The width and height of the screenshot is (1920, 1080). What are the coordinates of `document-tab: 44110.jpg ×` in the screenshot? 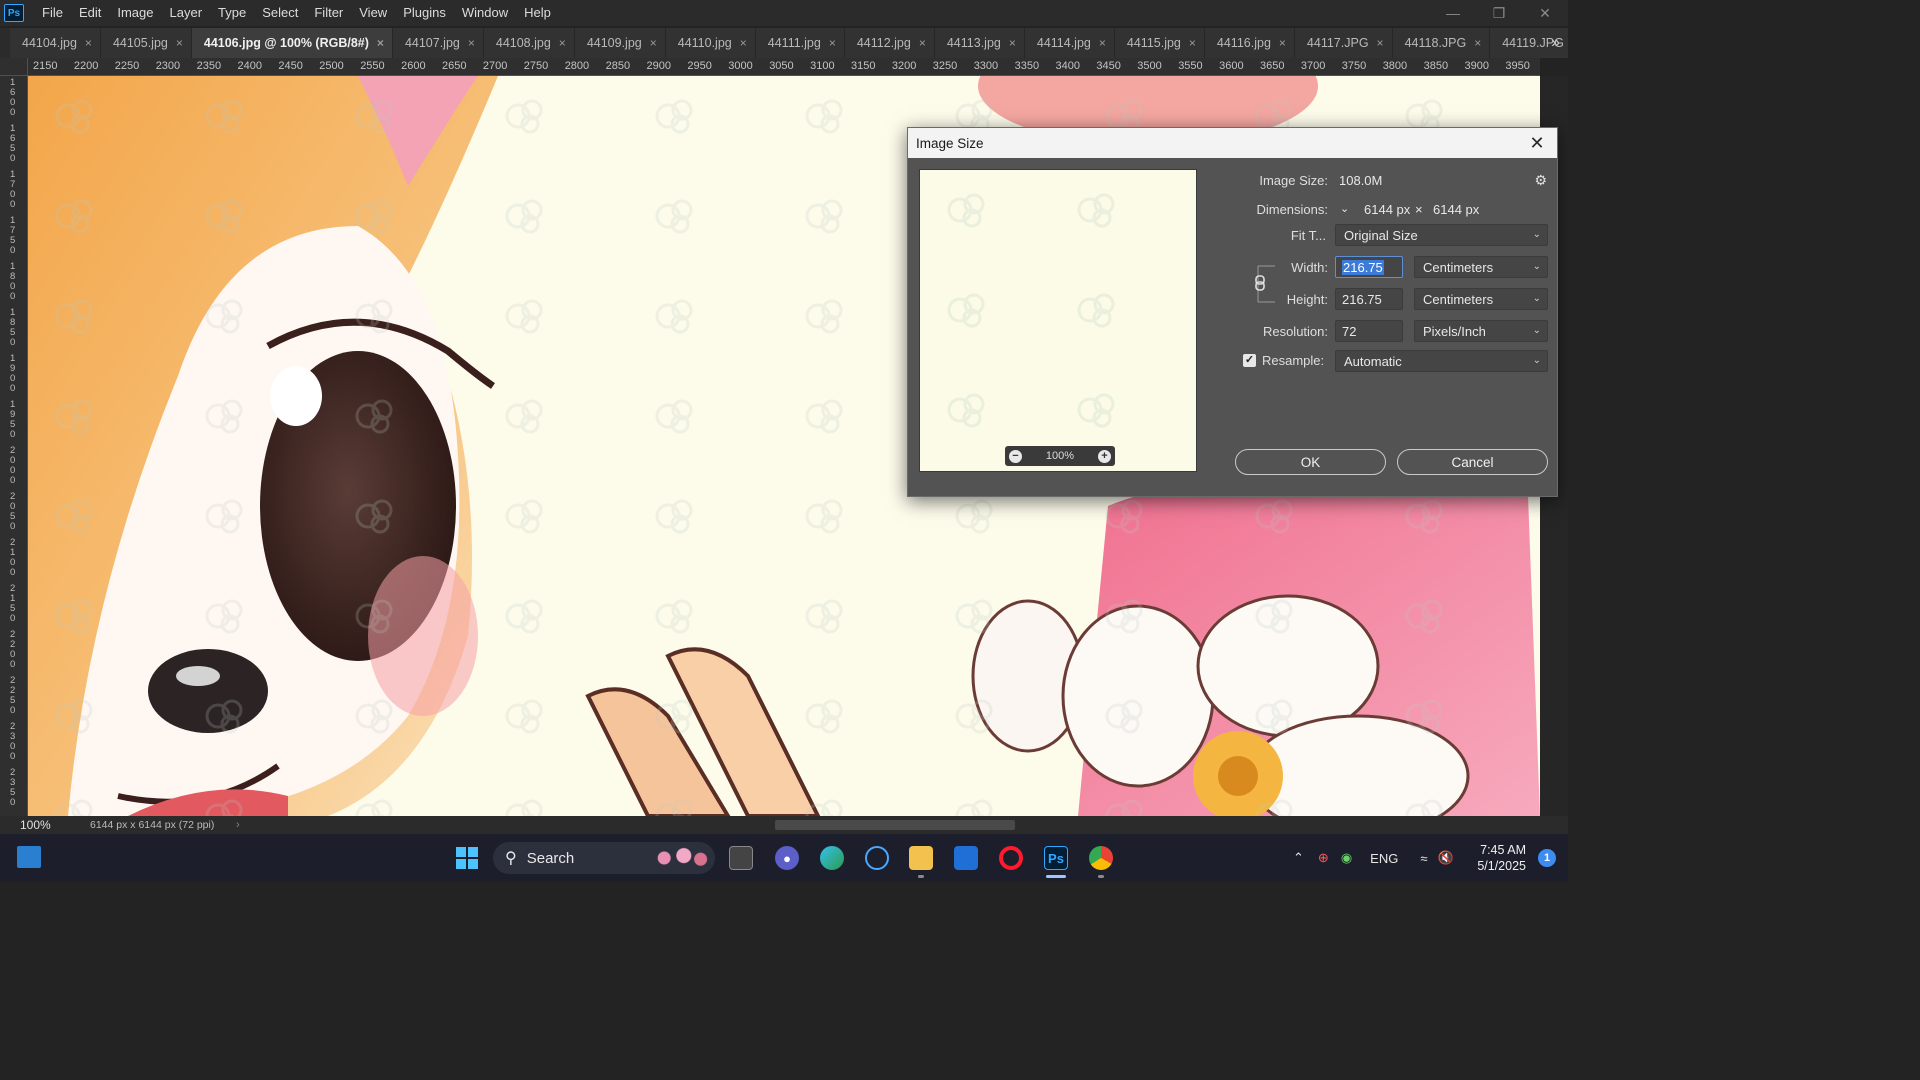 It's located at (710, 43).